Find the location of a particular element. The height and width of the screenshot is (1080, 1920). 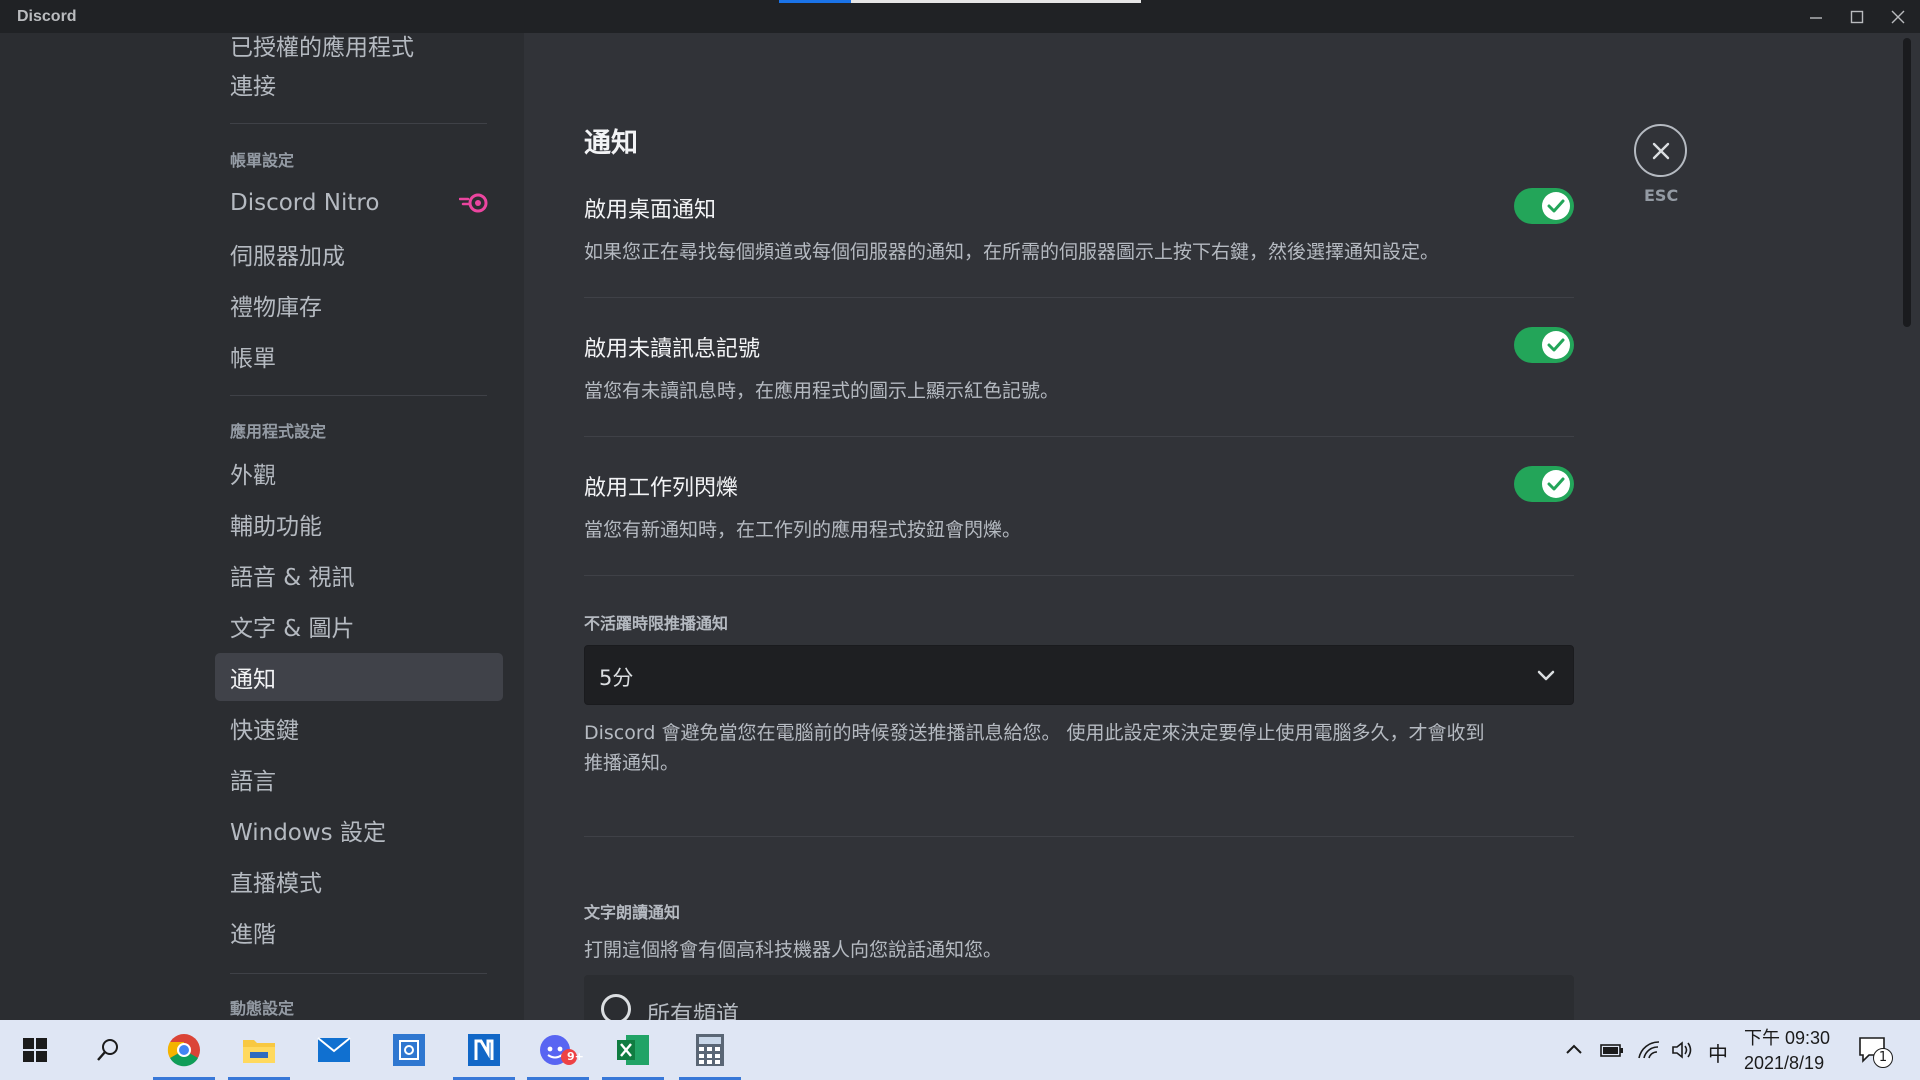

toggle-taskbar-flash is located at coordinates (1544, 484).